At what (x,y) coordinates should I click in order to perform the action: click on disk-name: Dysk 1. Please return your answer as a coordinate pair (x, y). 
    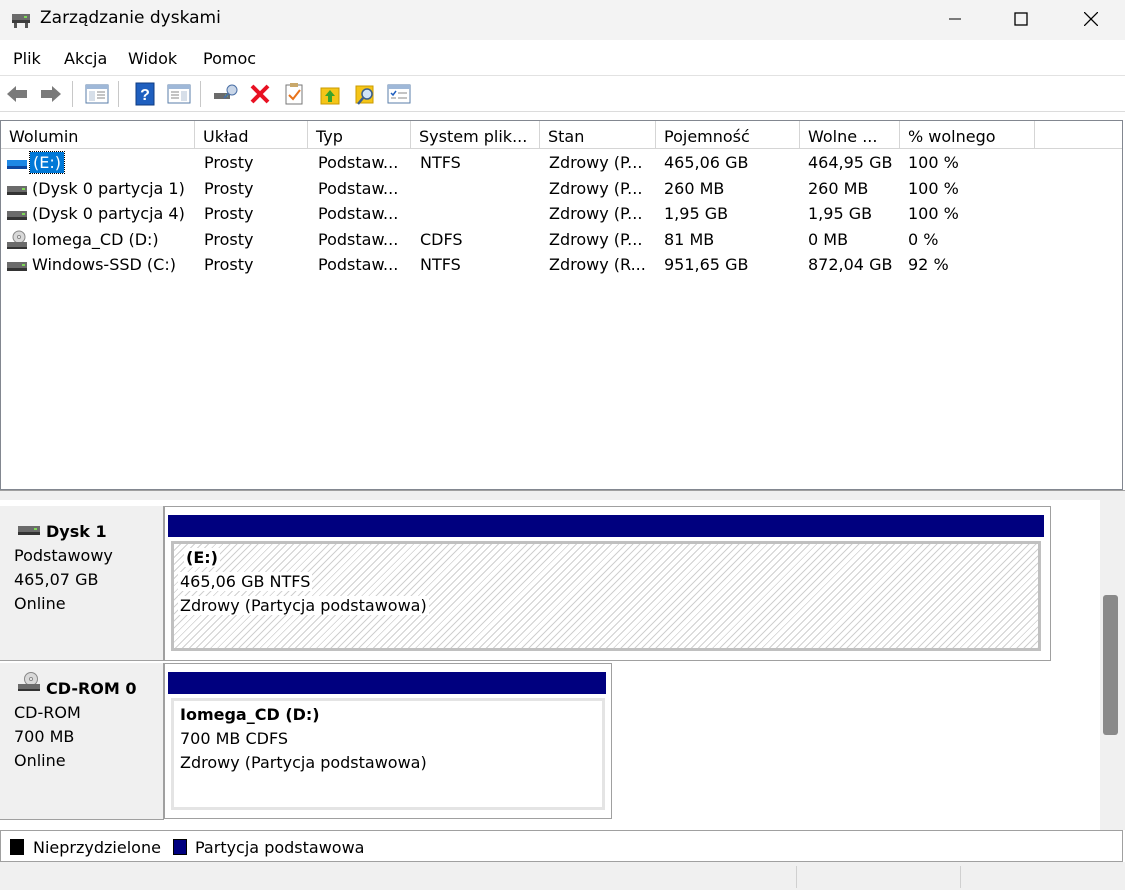
    Looking at the image, I should click on (76, 531).